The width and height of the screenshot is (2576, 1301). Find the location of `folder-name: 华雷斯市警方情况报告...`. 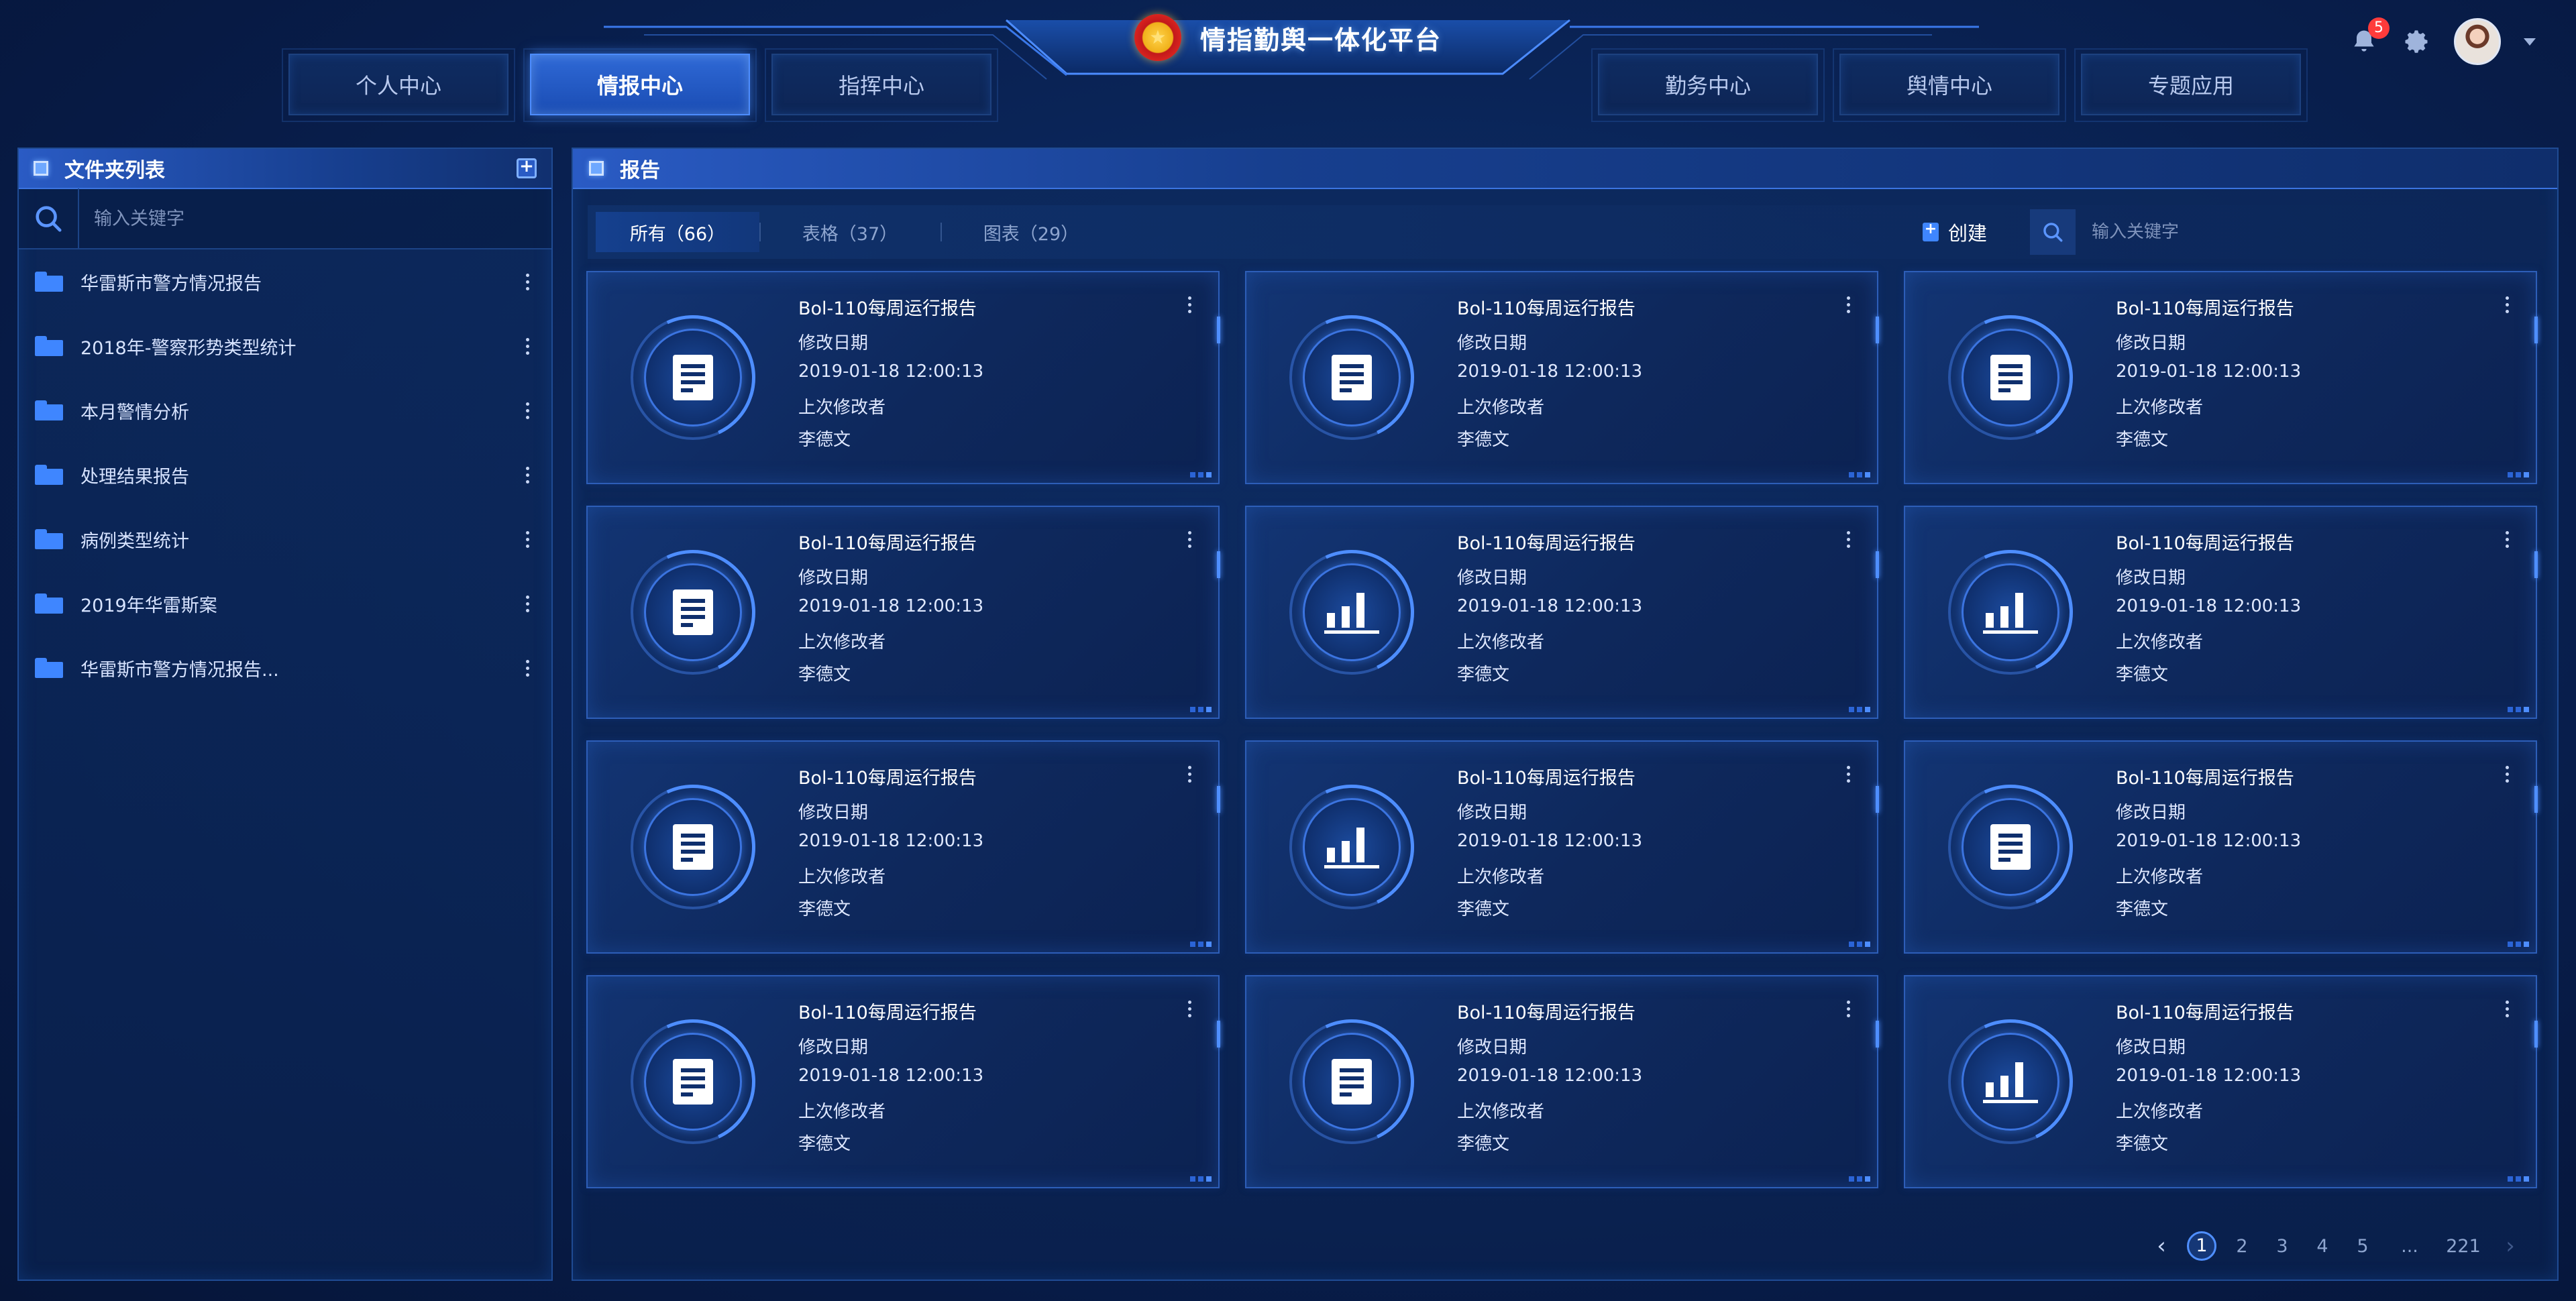

folder-name: 华雷斯市警方情况报告... is located at coordinates (179, 670).